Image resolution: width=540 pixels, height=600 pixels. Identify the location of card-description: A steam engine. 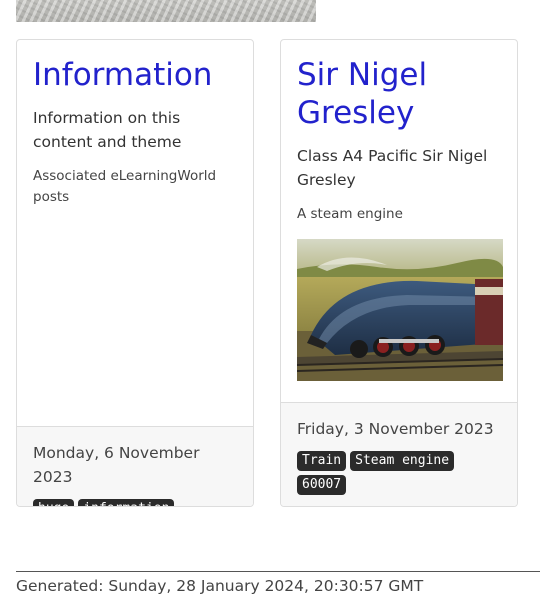
(350, 214).